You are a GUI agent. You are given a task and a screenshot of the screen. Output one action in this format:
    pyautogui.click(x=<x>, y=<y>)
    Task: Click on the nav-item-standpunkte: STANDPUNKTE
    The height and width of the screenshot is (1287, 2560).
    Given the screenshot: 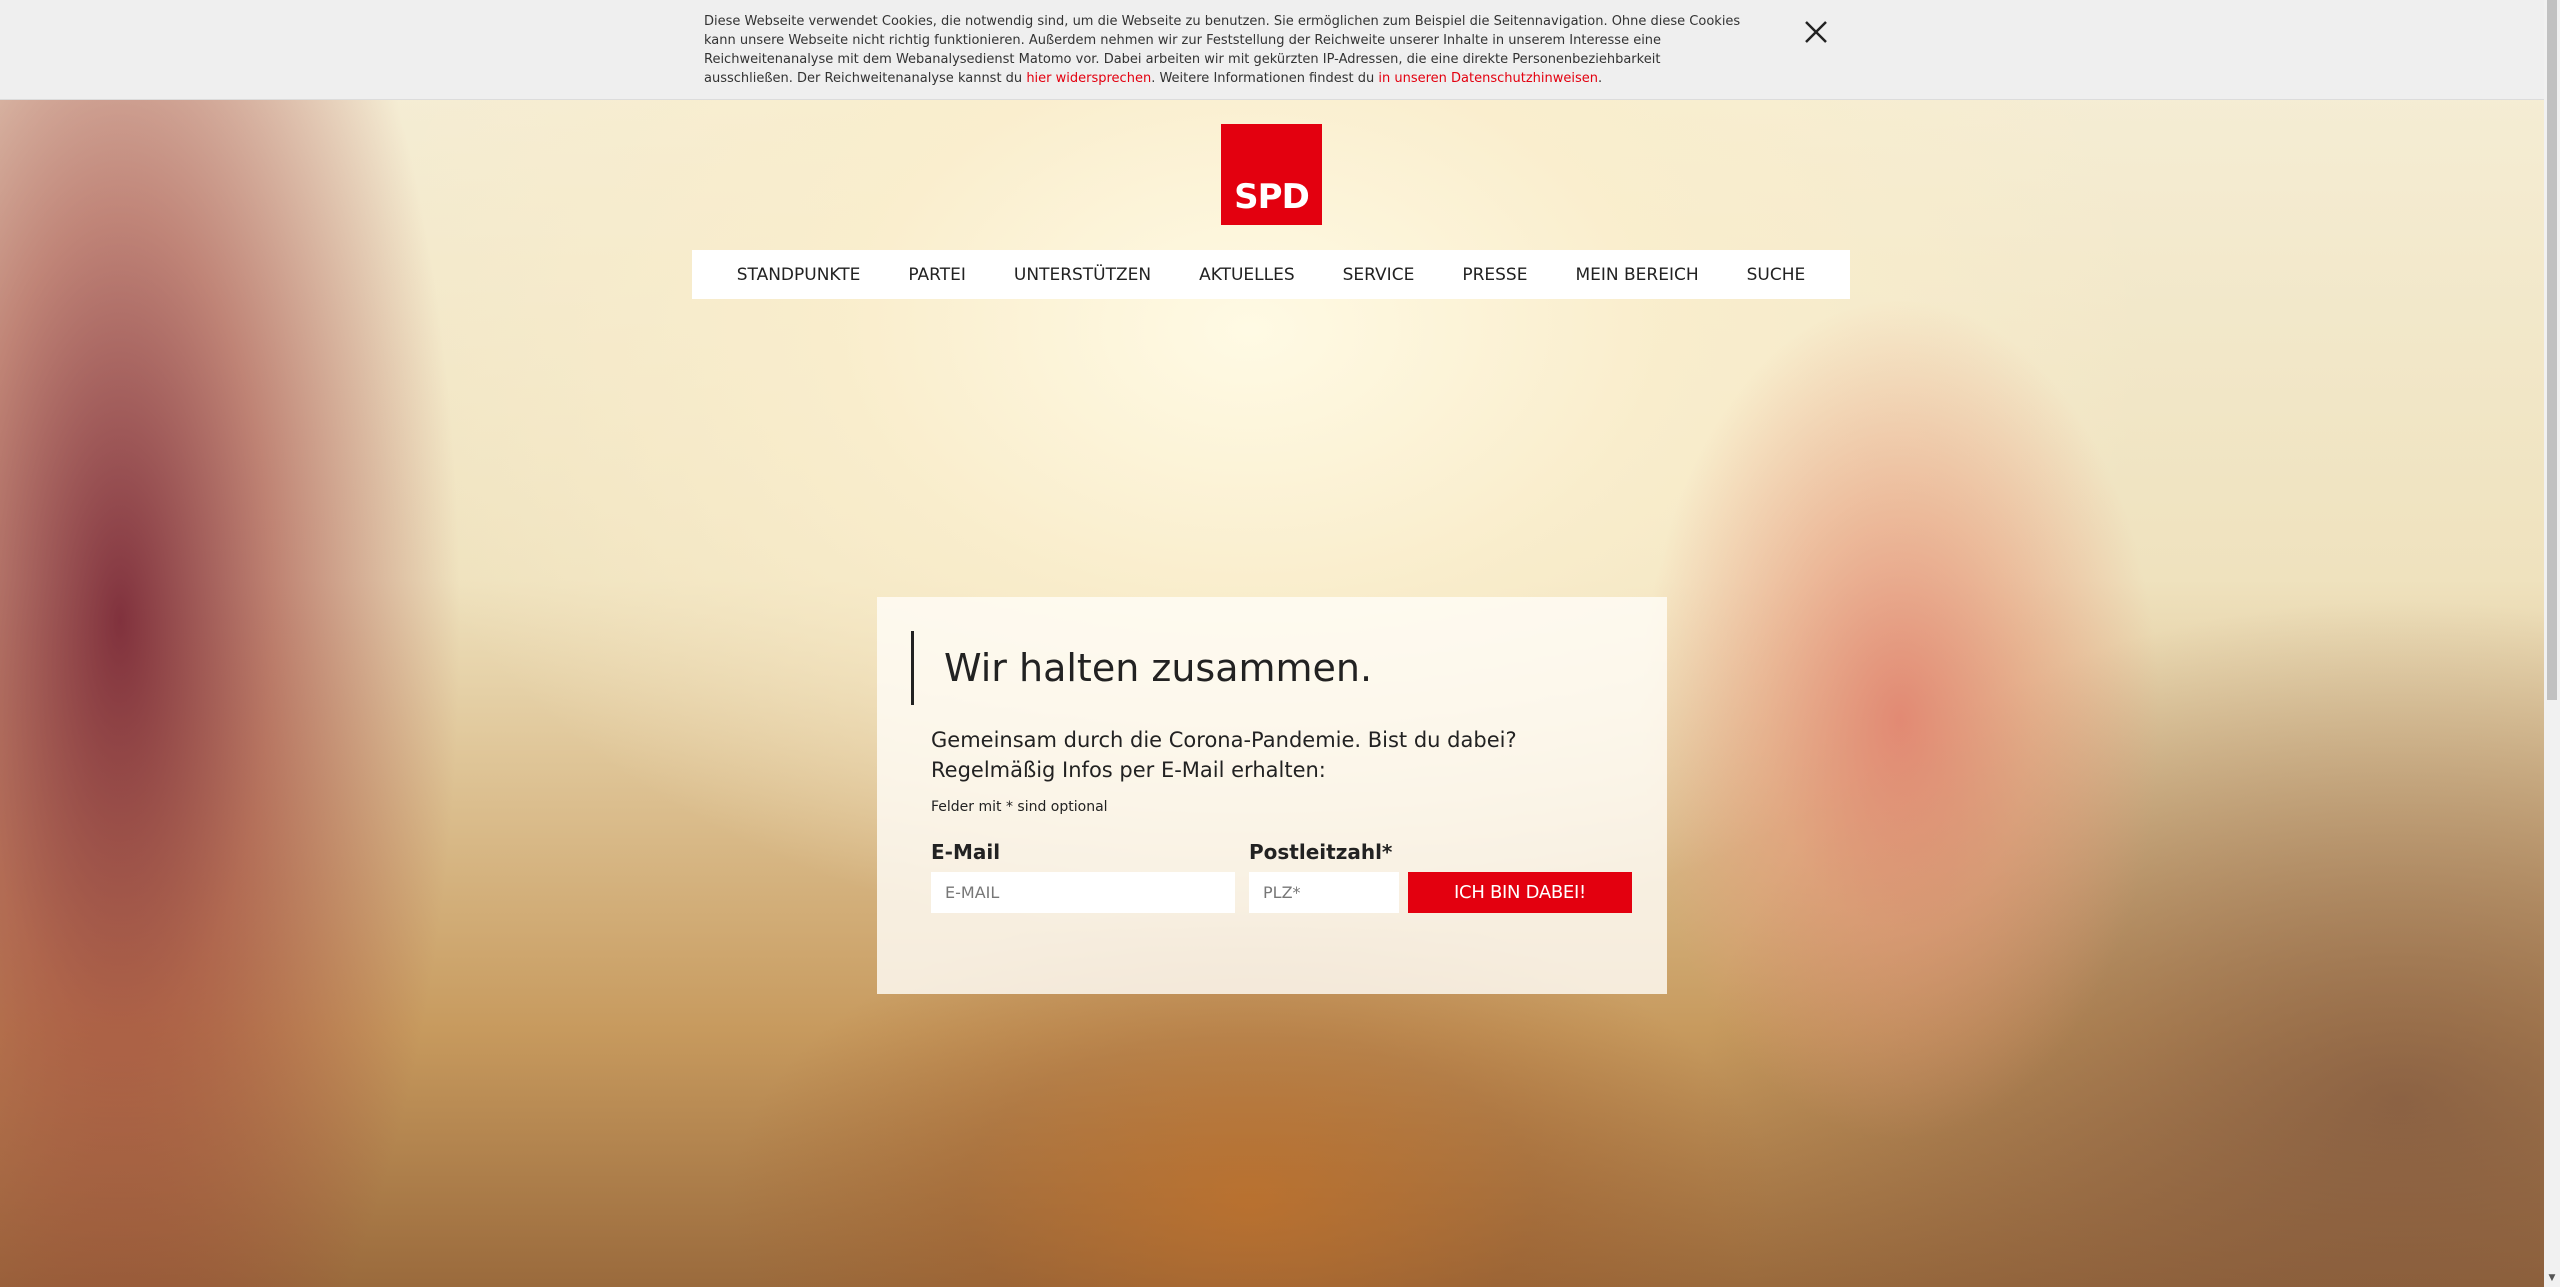 What is the action you would take?
    pyautogui.click(x=799, y=275)
    